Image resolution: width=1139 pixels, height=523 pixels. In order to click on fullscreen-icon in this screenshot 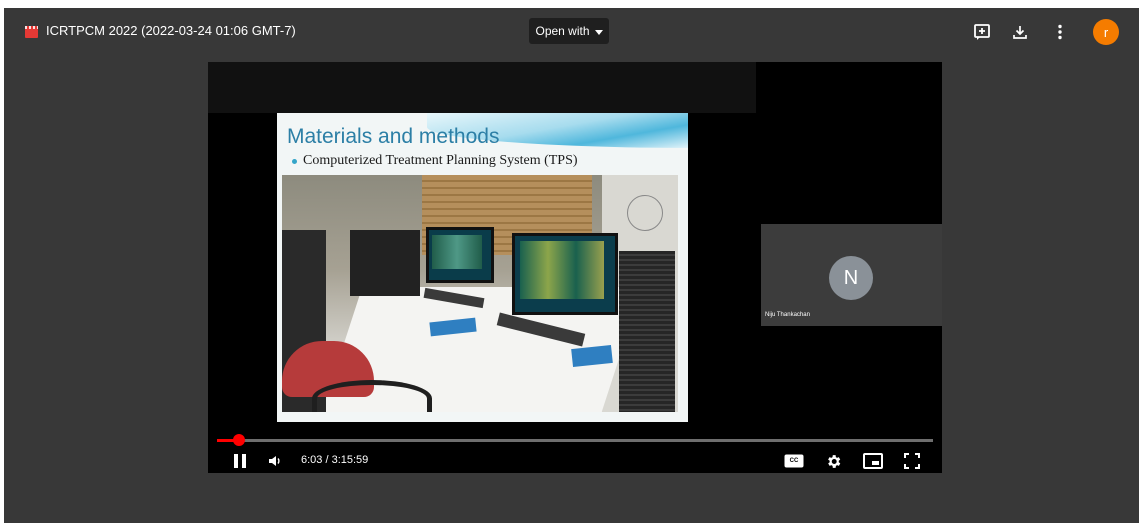, I will do `click(912, 461)`.